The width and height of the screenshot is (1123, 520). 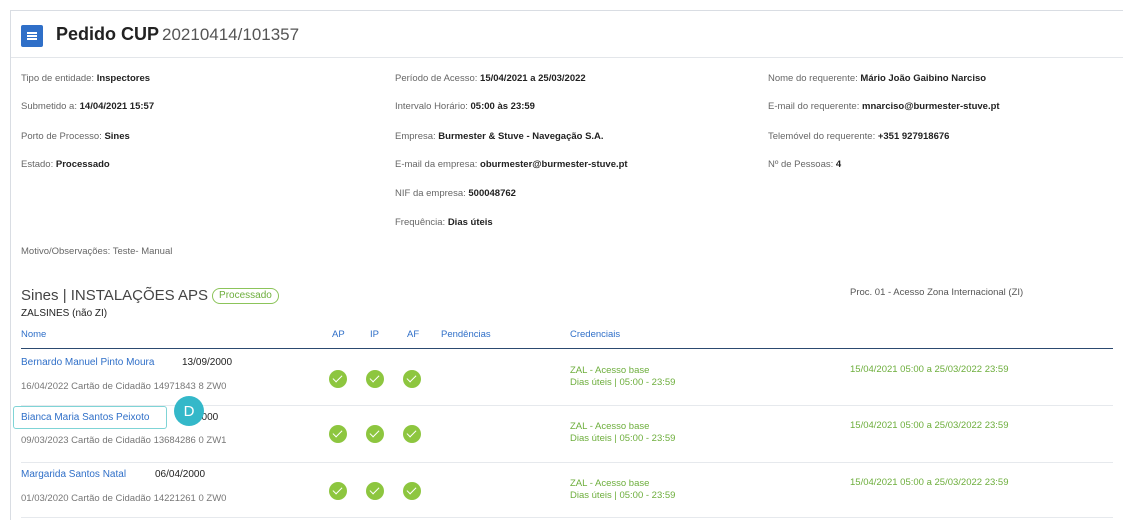 What do you see at coordinates (180, 474) in the screenshot?
I see `person-birth-date: 06/04/2000` at bounding box center [180, 474].